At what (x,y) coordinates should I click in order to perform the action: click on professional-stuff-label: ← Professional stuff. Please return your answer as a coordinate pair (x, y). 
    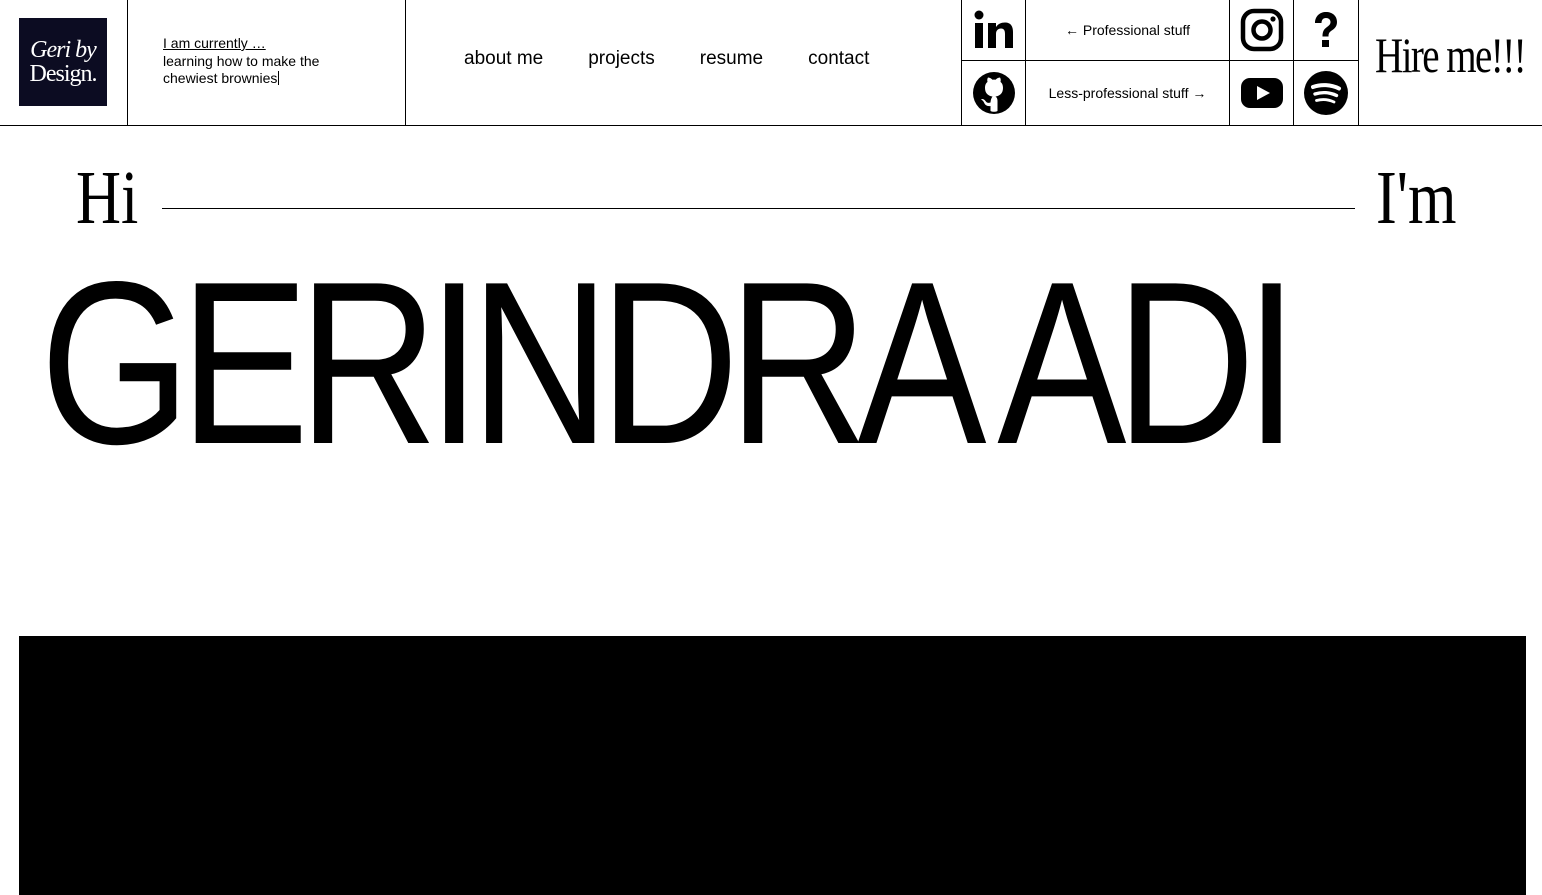
    Looking at the image, I should click on (1127, 30).